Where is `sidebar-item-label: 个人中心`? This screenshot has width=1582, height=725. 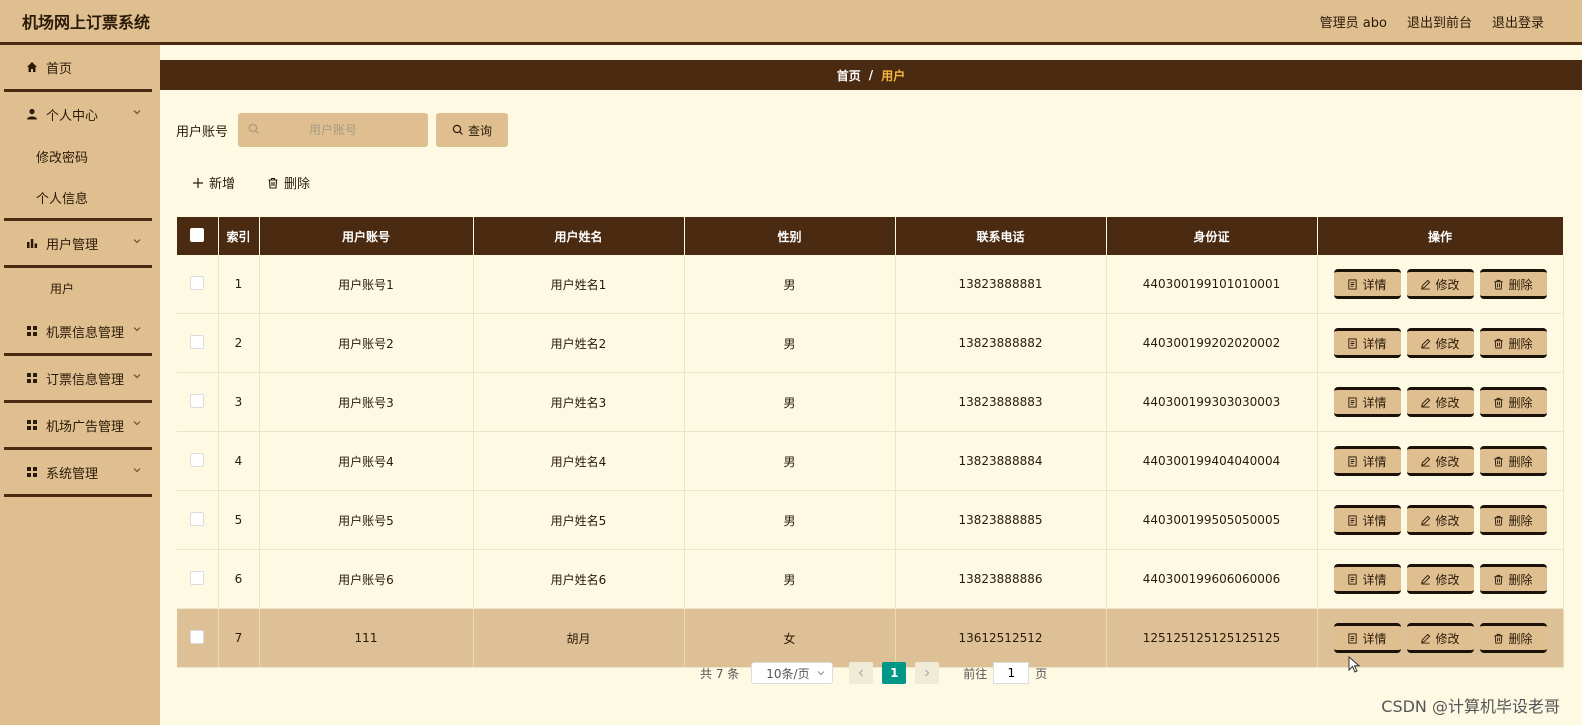 sidebar-item-label: 个人中心 is located at coordinates (72, 116).